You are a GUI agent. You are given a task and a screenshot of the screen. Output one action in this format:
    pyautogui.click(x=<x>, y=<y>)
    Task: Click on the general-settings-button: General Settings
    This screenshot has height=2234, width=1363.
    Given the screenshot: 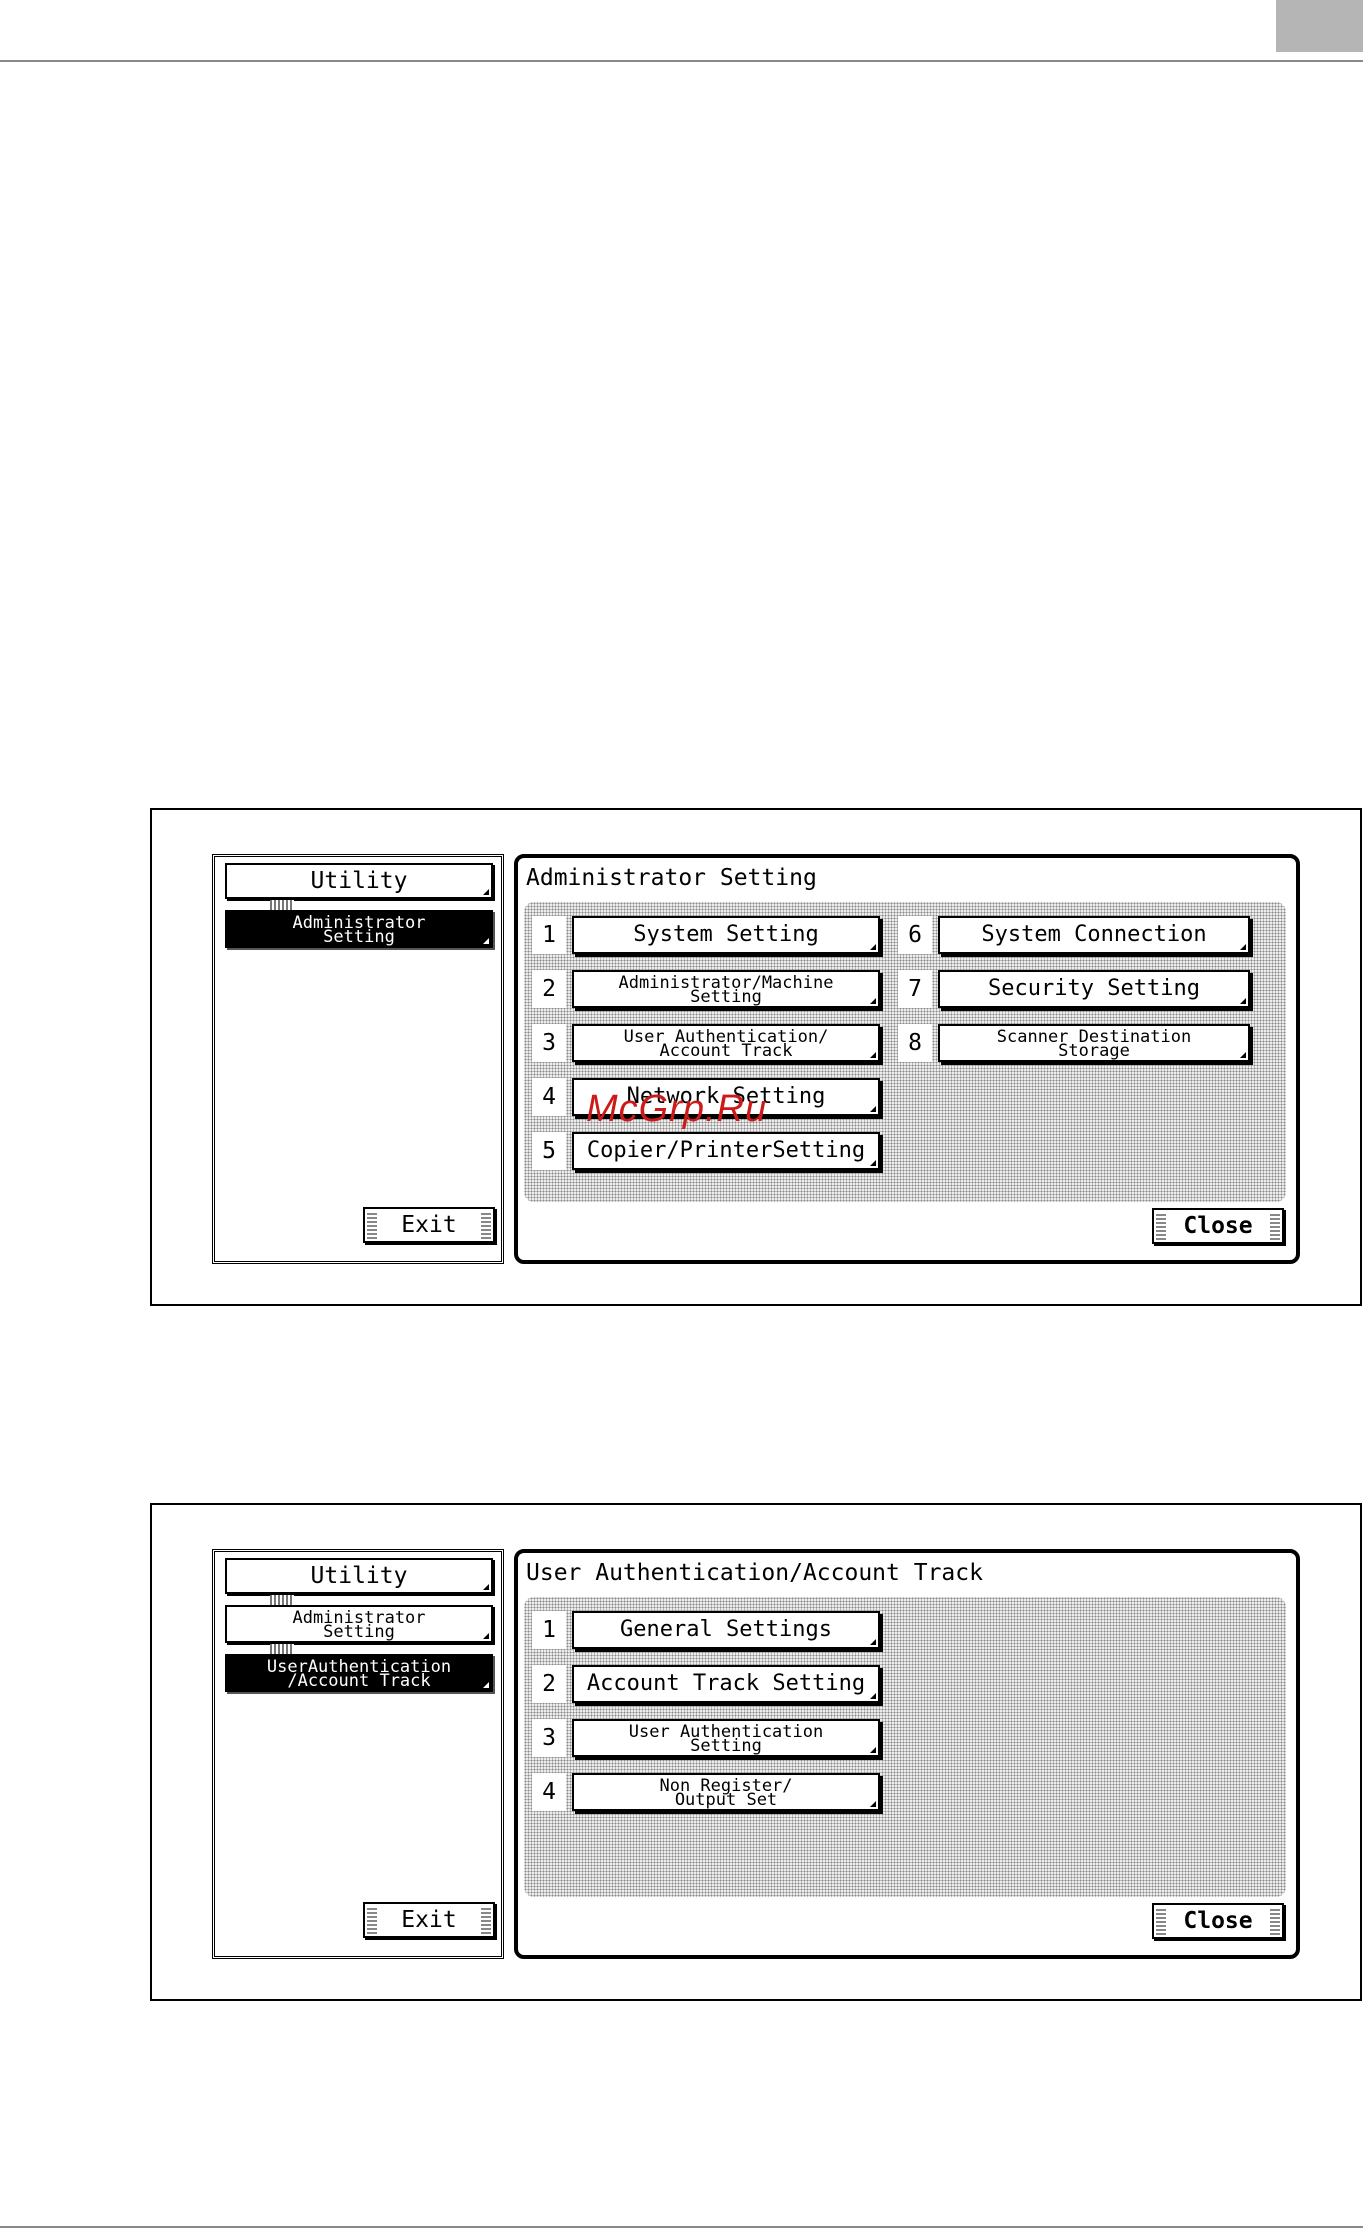 What is the action you would take?
    pyautogui.click(x=726, y=1630)
    